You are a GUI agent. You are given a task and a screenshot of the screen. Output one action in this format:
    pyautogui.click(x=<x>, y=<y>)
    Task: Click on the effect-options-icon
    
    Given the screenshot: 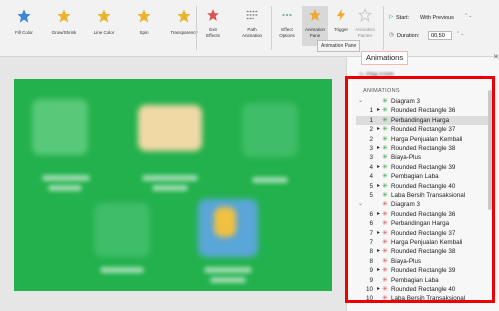 What is the action you would take?
    pyautogui.click(x=287, y=15)
    